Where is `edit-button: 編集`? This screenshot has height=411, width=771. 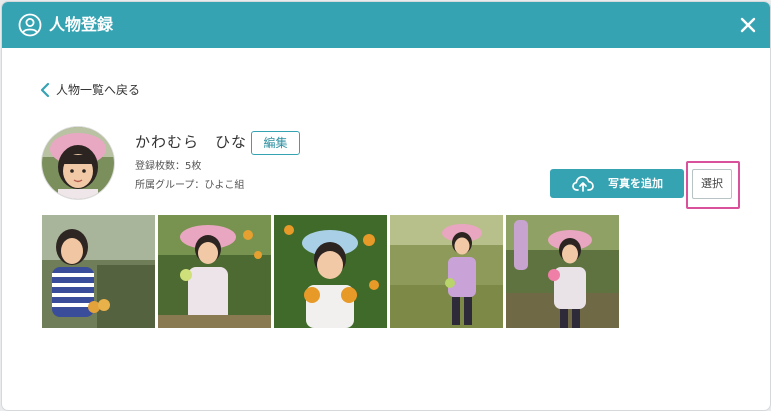
edit-button: 編集 is located at coordinates (275, 143).